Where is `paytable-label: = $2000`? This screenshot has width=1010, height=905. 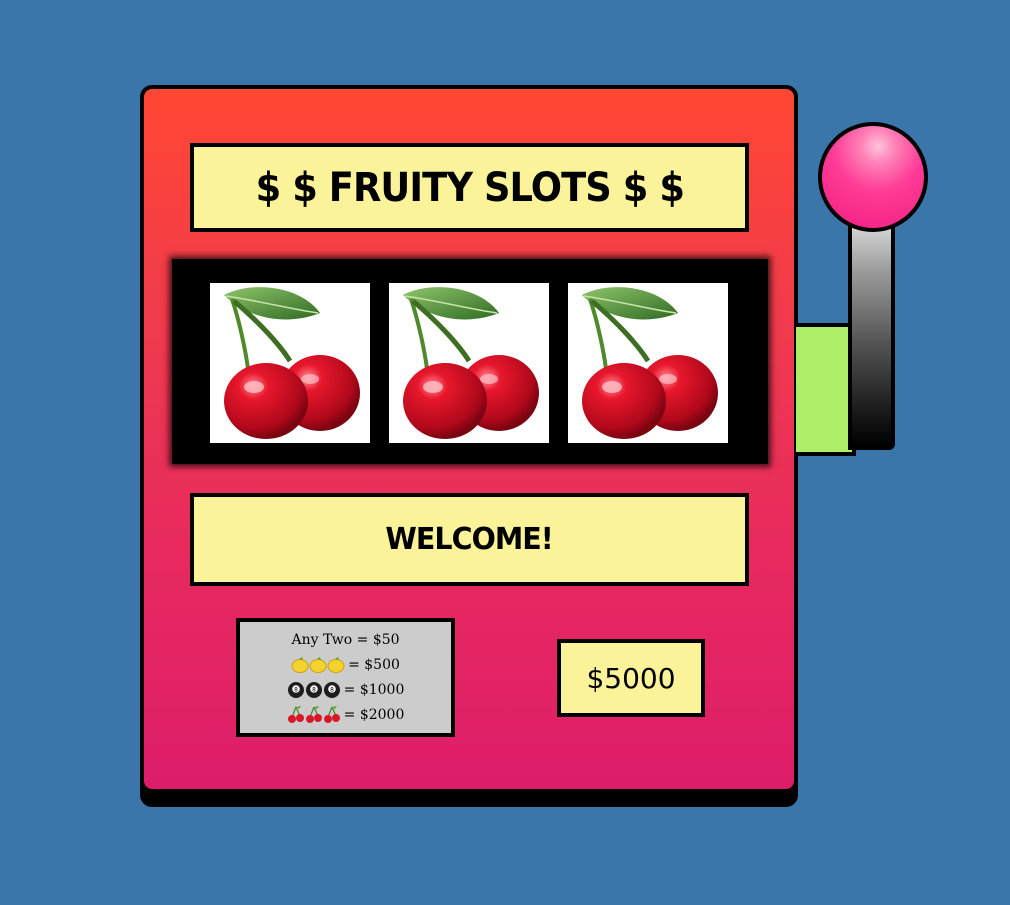 paytable-label: = $2000 is located at coordinates (374, 714).